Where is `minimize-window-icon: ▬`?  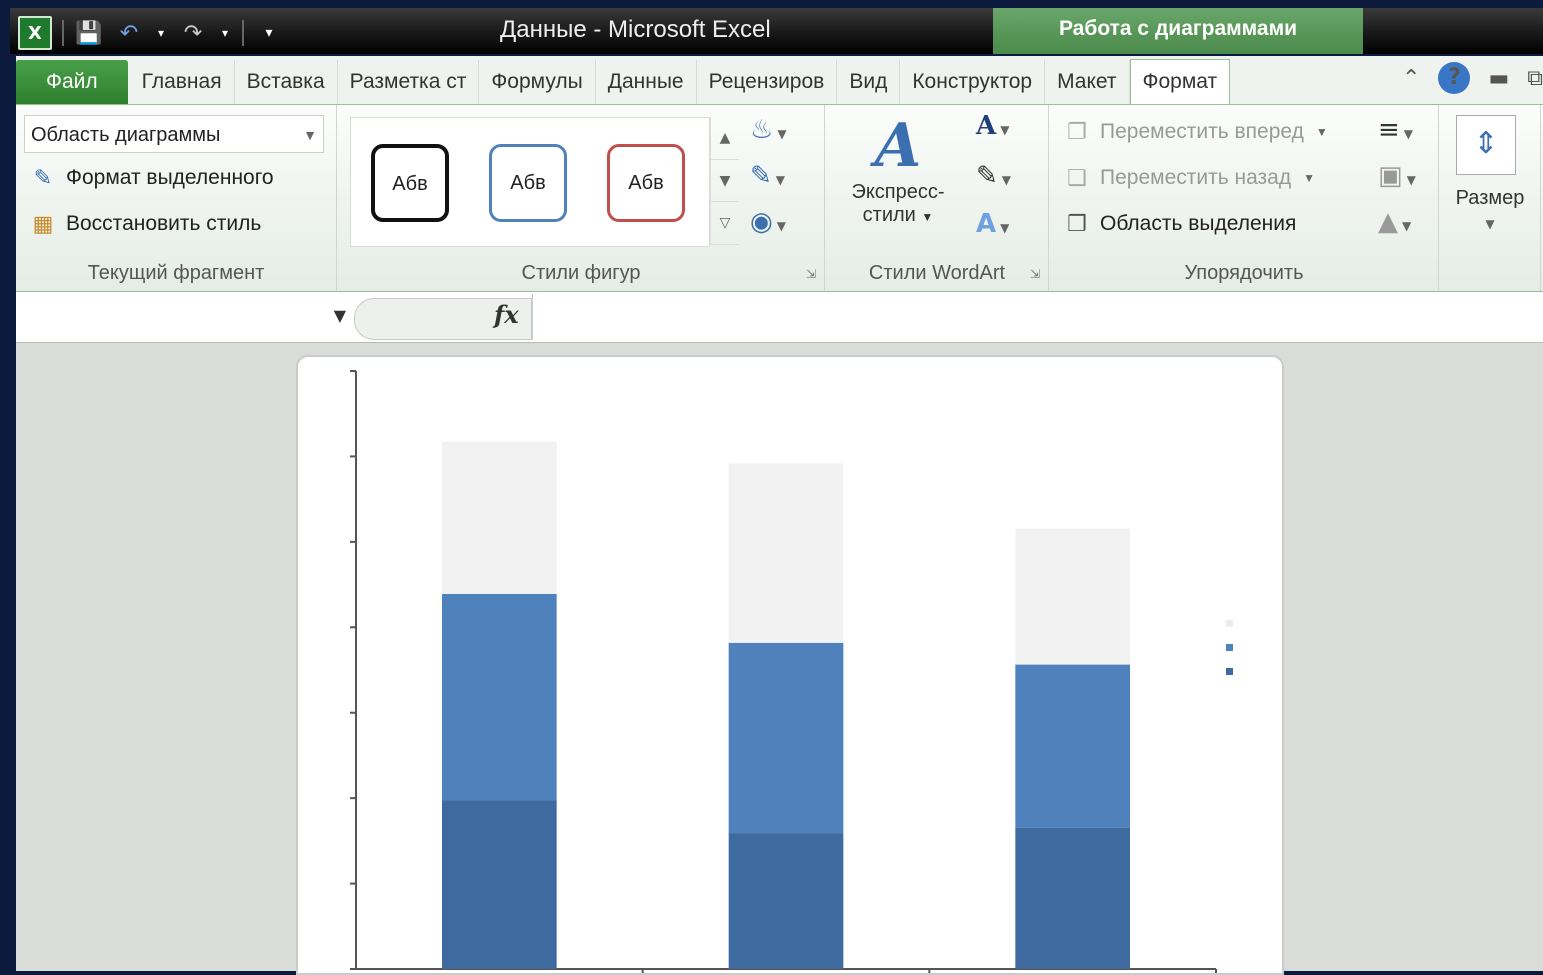
minimize-window-icon: ▬ is located at coordinates (1498, 78).